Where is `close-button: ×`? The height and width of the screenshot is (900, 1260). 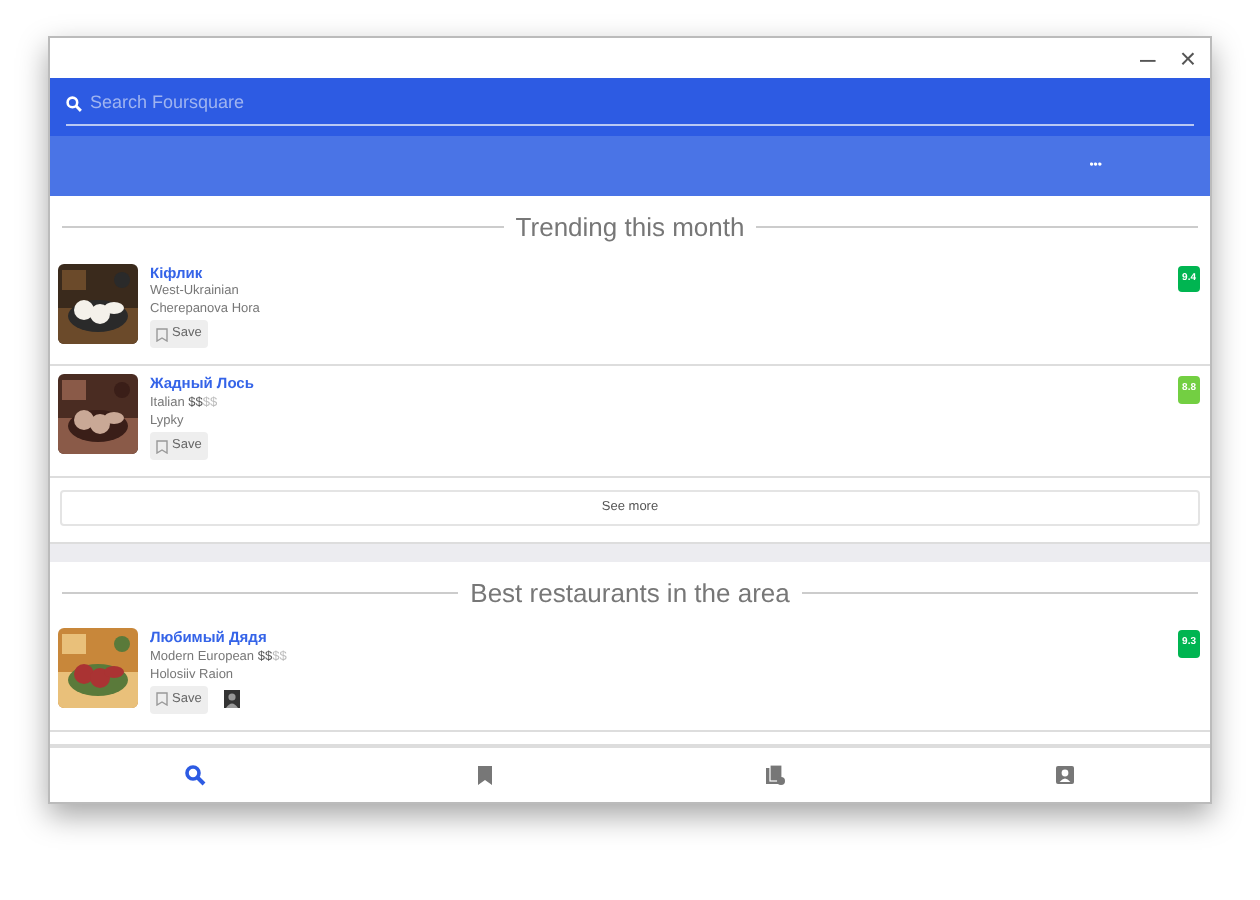
close-button: × is located at coordinates (1187, 58).